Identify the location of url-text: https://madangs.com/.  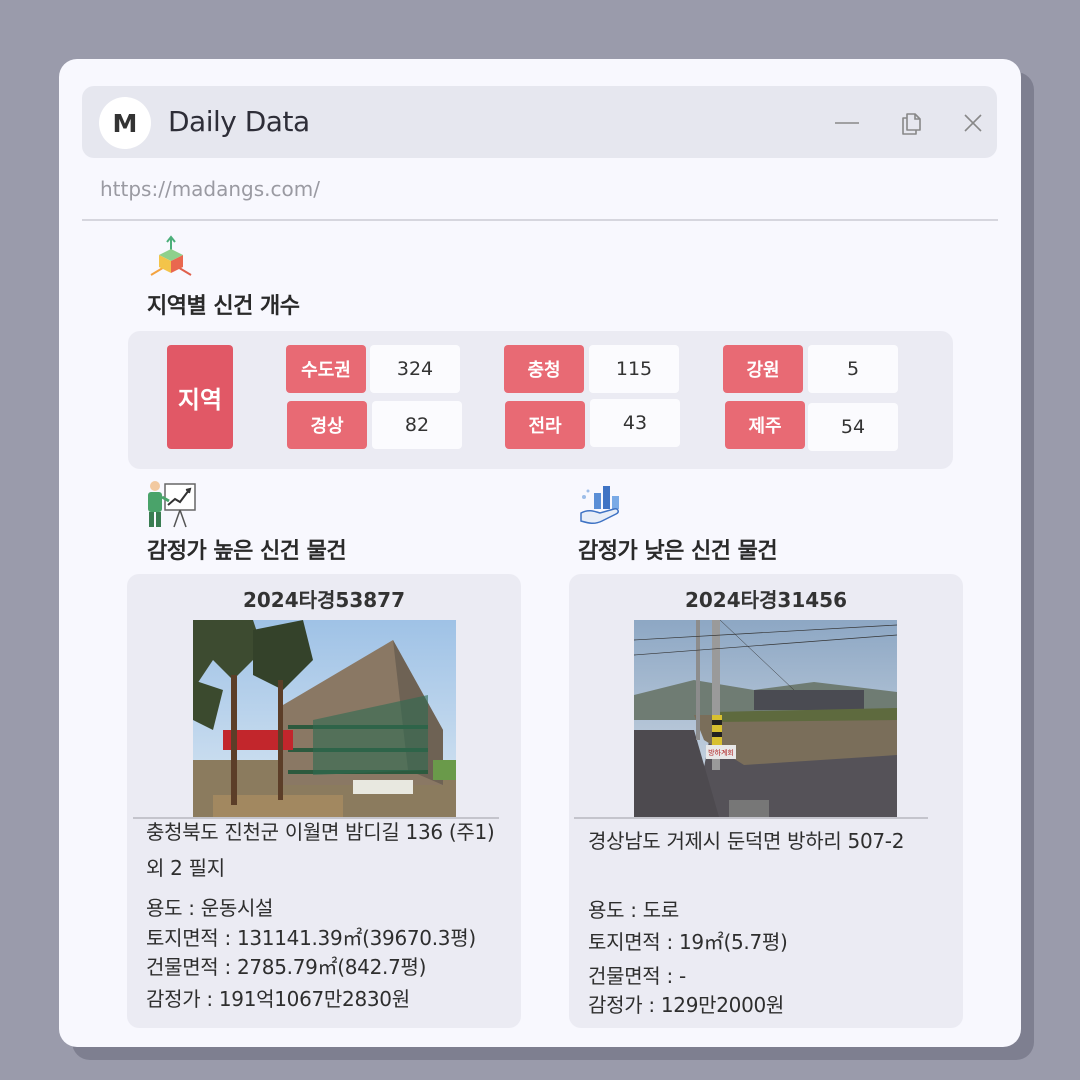
(210, 189).